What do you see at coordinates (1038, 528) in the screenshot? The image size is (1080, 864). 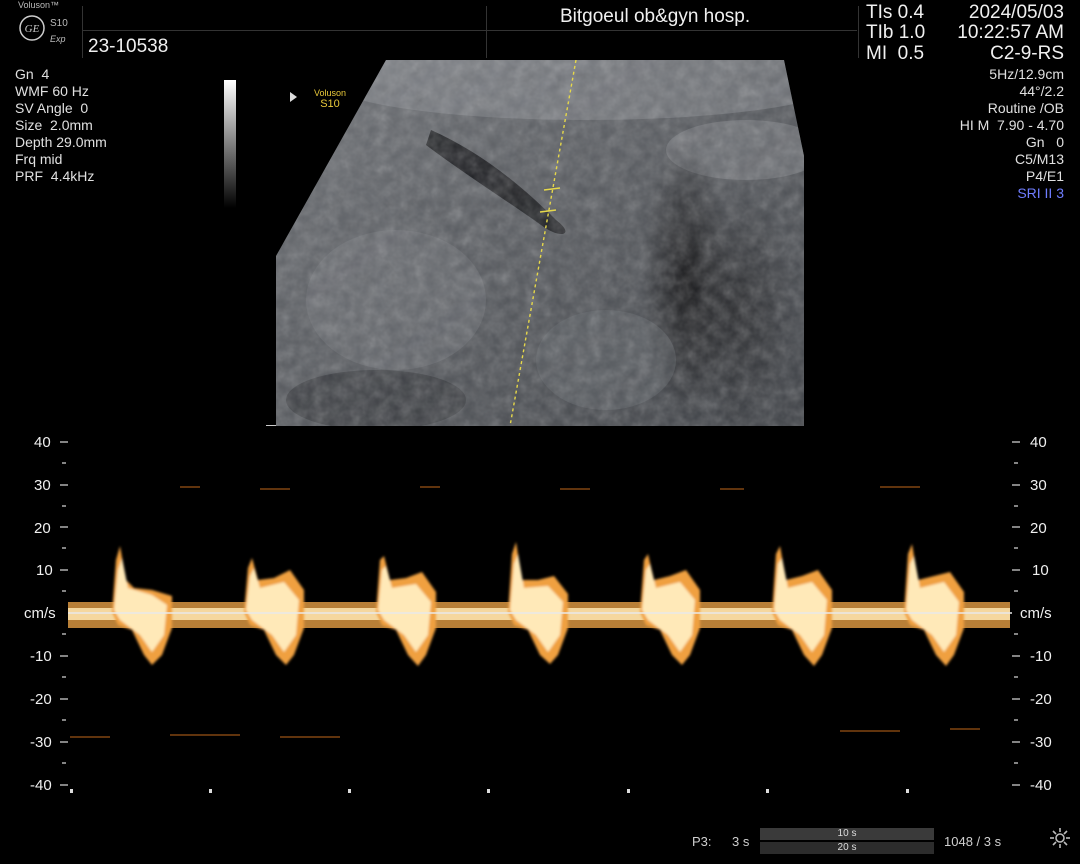 I see `scale-right-20: 20` at bounding box center [1038, 528].